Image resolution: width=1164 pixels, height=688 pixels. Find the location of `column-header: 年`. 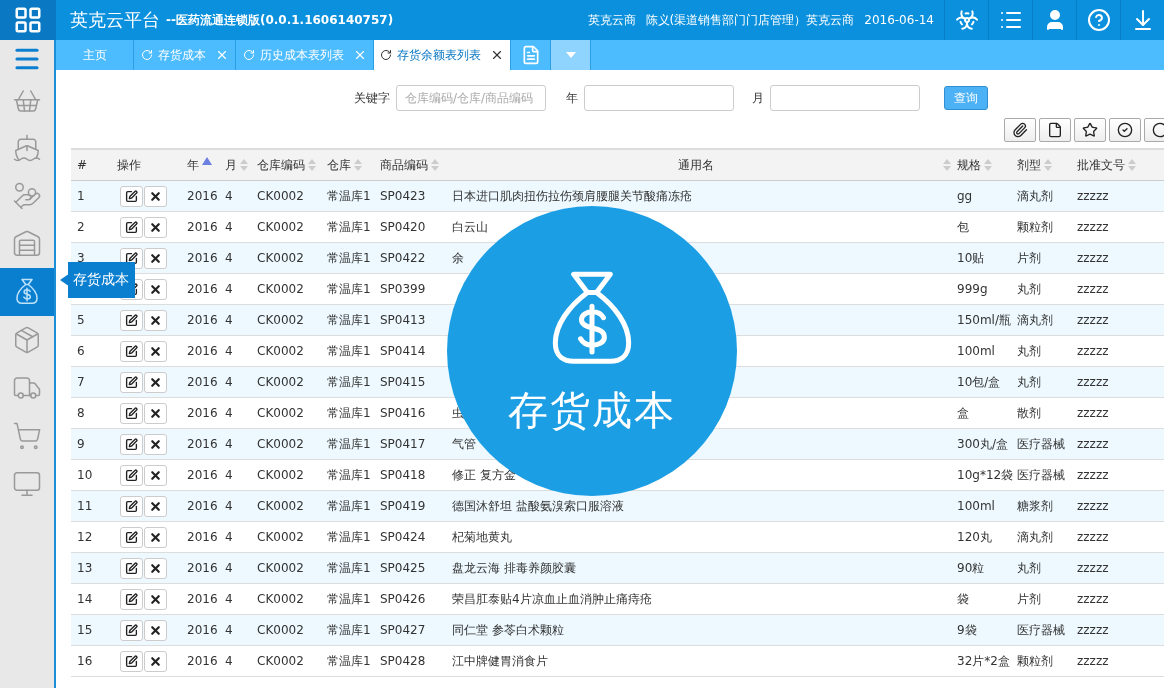

column-header: 年 is located at coordinates (193, 165).